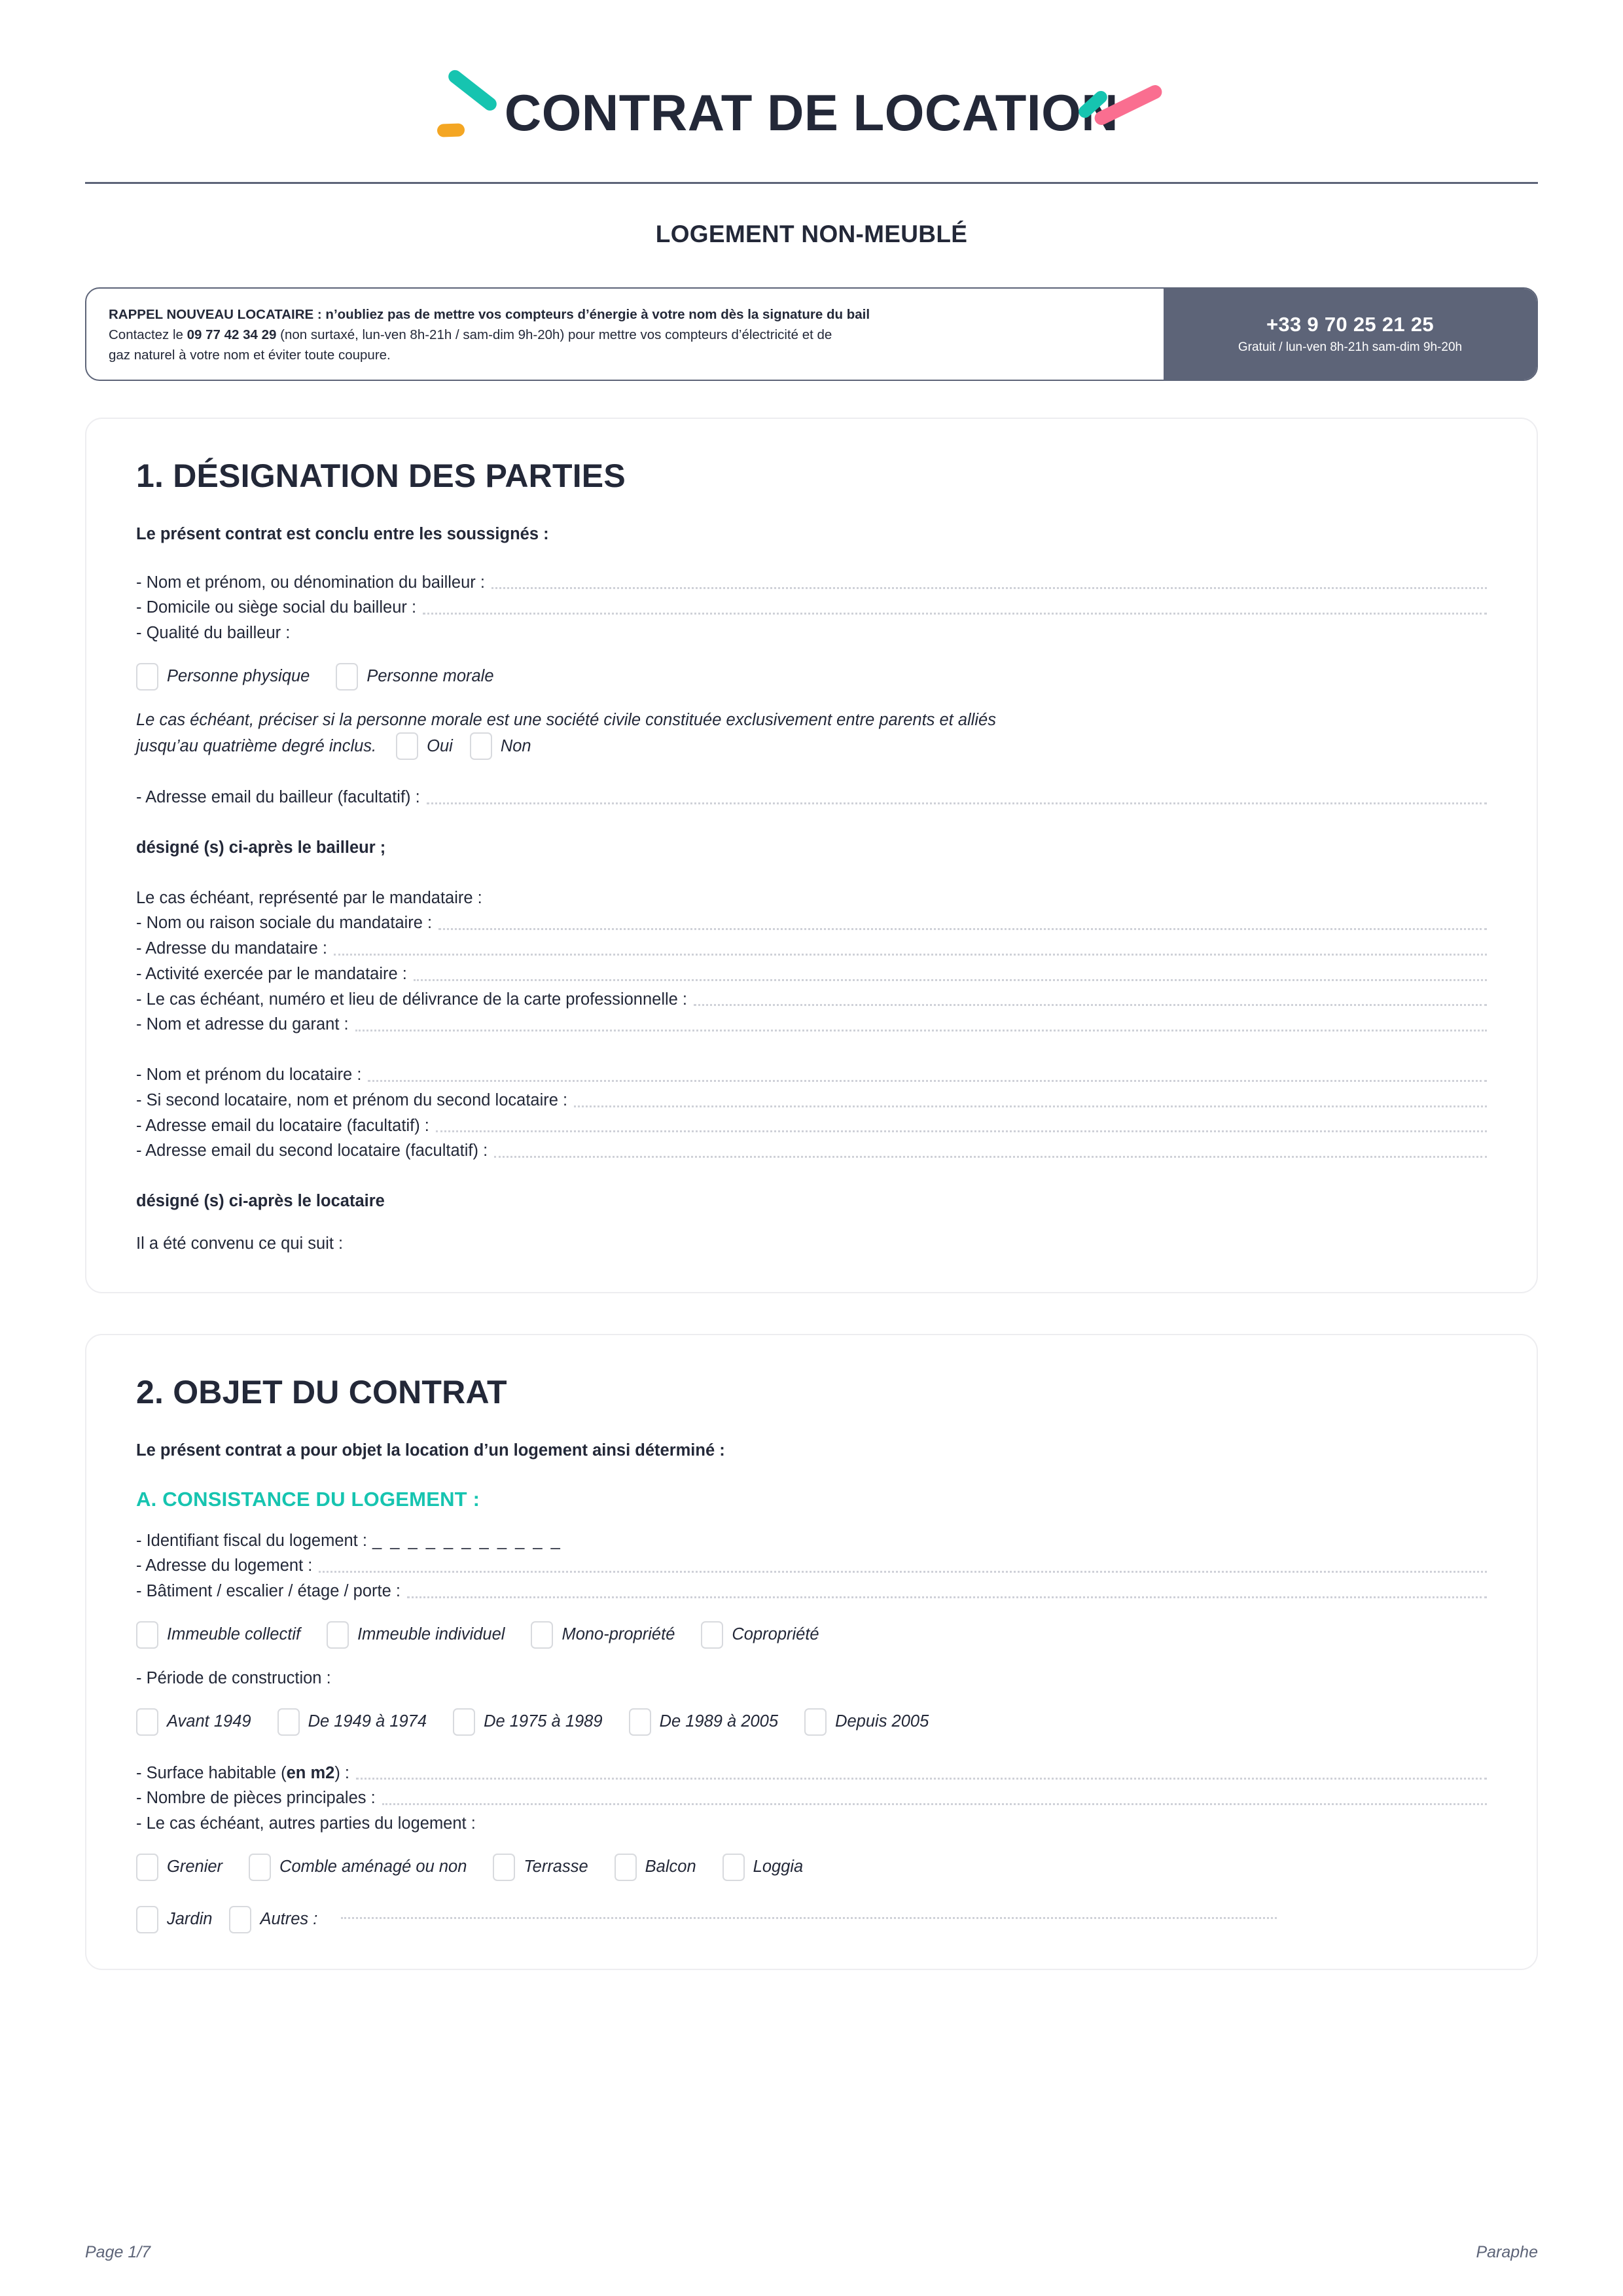  What do you see at coordinates (174, 1919) in the screenshot?
I see `checkbox-jardin: Jardin` at bounding box center [174, 1919].